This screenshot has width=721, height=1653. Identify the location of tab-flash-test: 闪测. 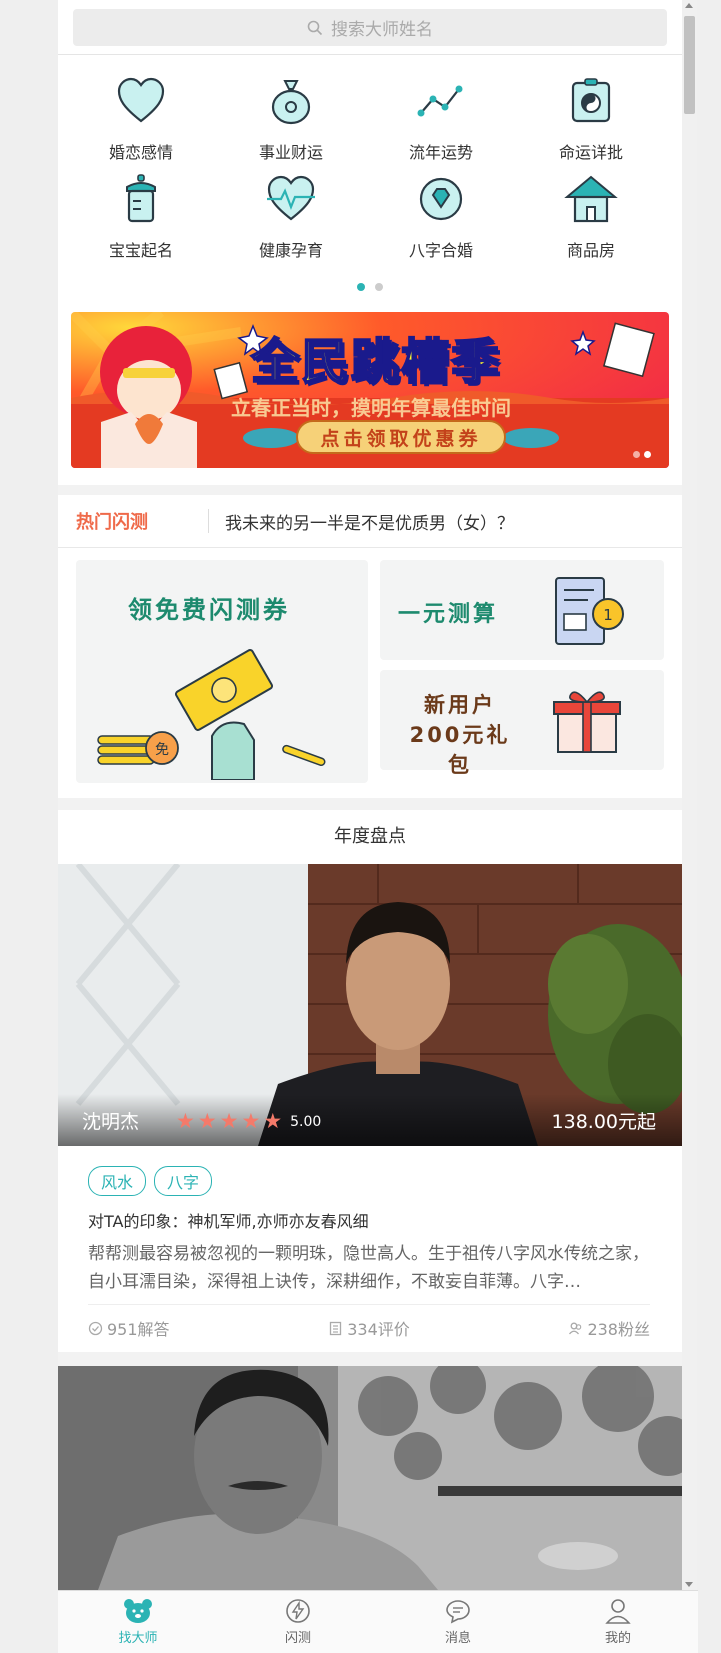
(298, 1622).